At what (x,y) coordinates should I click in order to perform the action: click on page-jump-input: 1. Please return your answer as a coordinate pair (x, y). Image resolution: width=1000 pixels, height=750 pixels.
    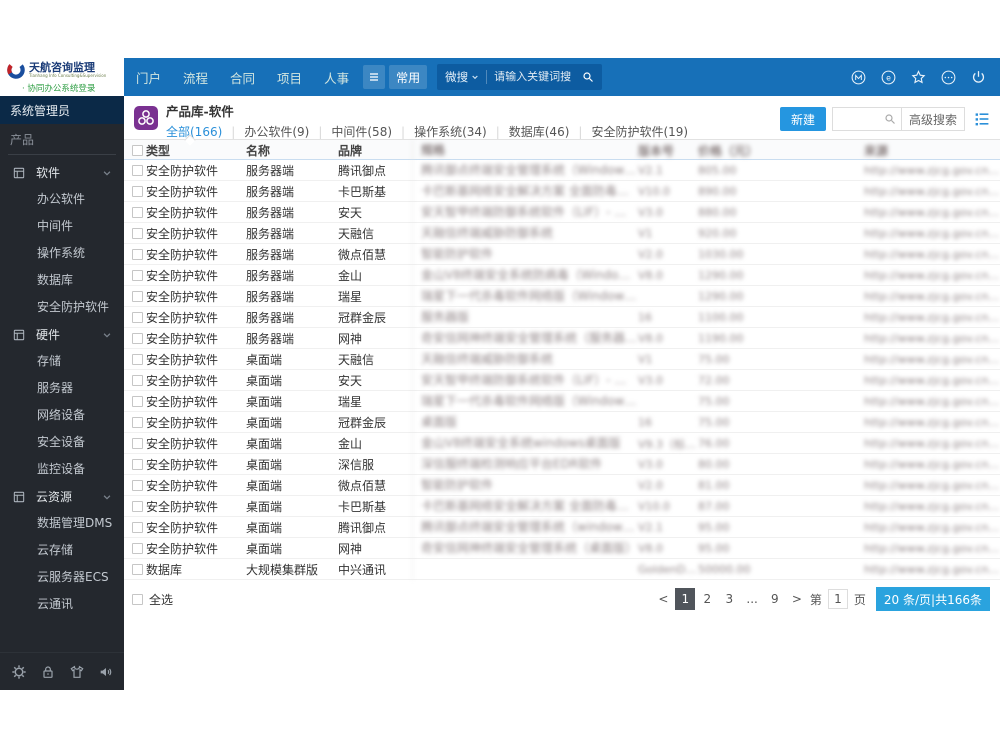
    Looking at the image, I should click on (837, 599).